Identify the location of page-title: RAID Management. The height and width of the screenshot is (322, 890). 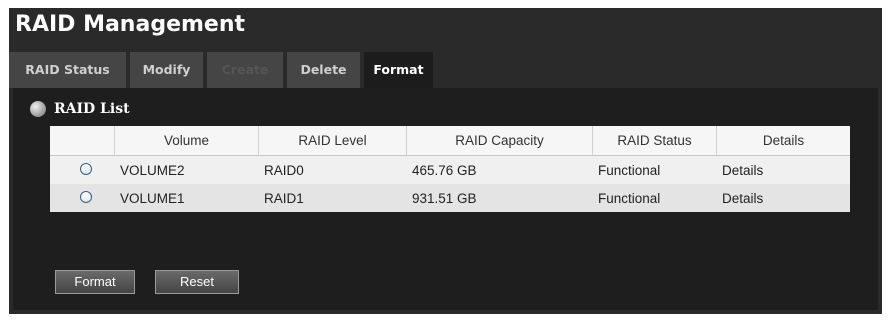
(130, 24).